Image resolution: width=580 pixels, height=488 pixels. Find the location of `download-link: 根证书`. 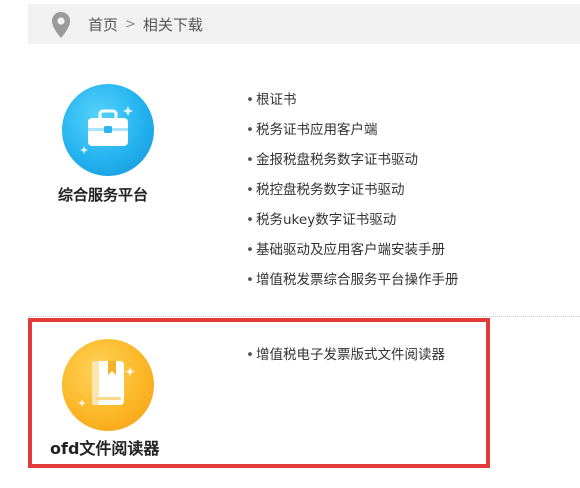

download-link: 根证书 is located at coordinates (276, 100).